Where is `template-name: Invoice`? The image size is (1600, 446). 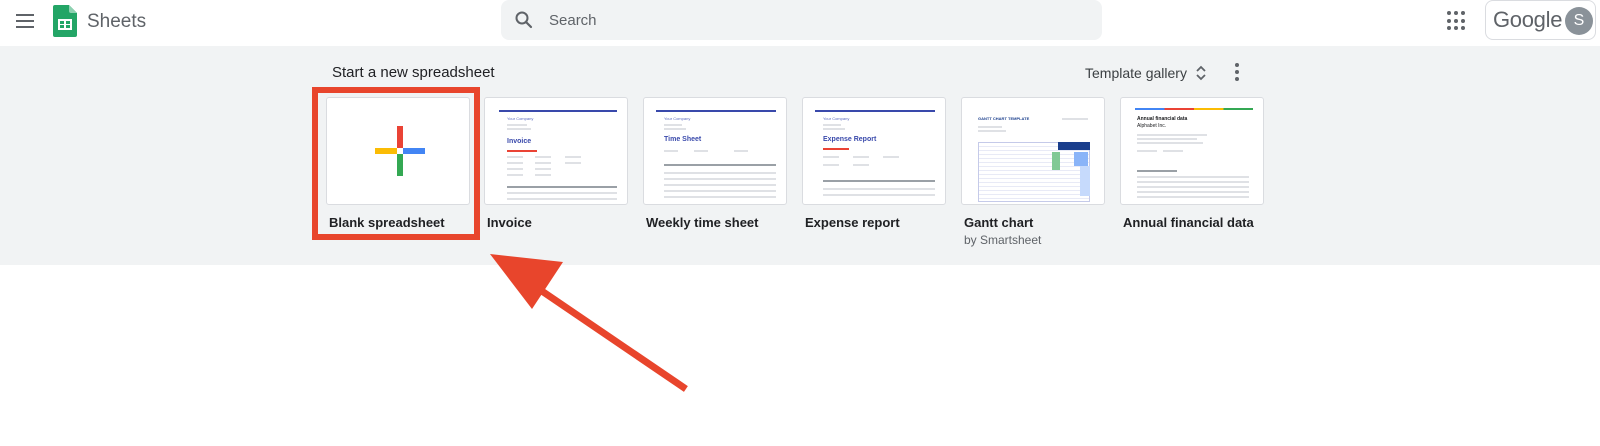 template-name: Invoice is located at coordinates (509, 222).